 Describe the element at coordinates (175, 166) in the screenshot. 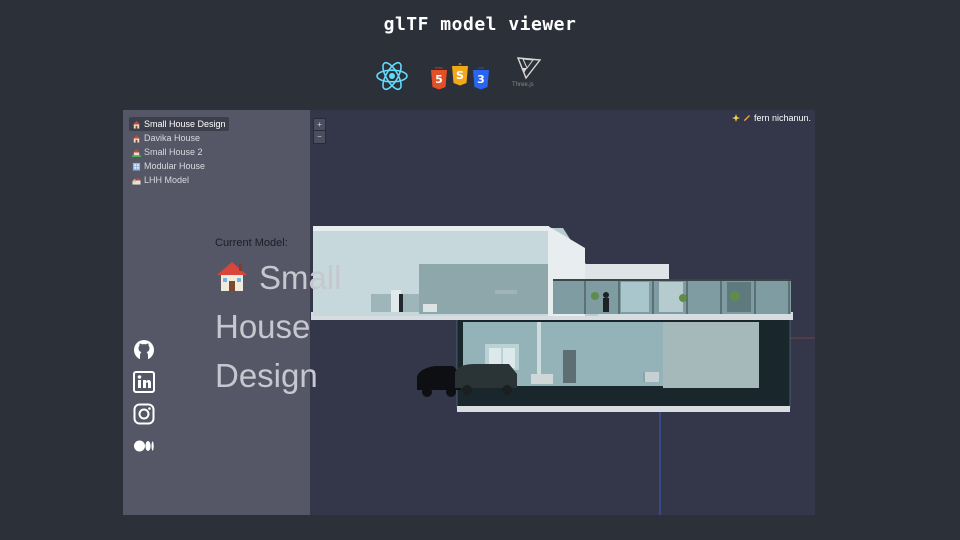

I see `model-item-label: Modular House` at that location.